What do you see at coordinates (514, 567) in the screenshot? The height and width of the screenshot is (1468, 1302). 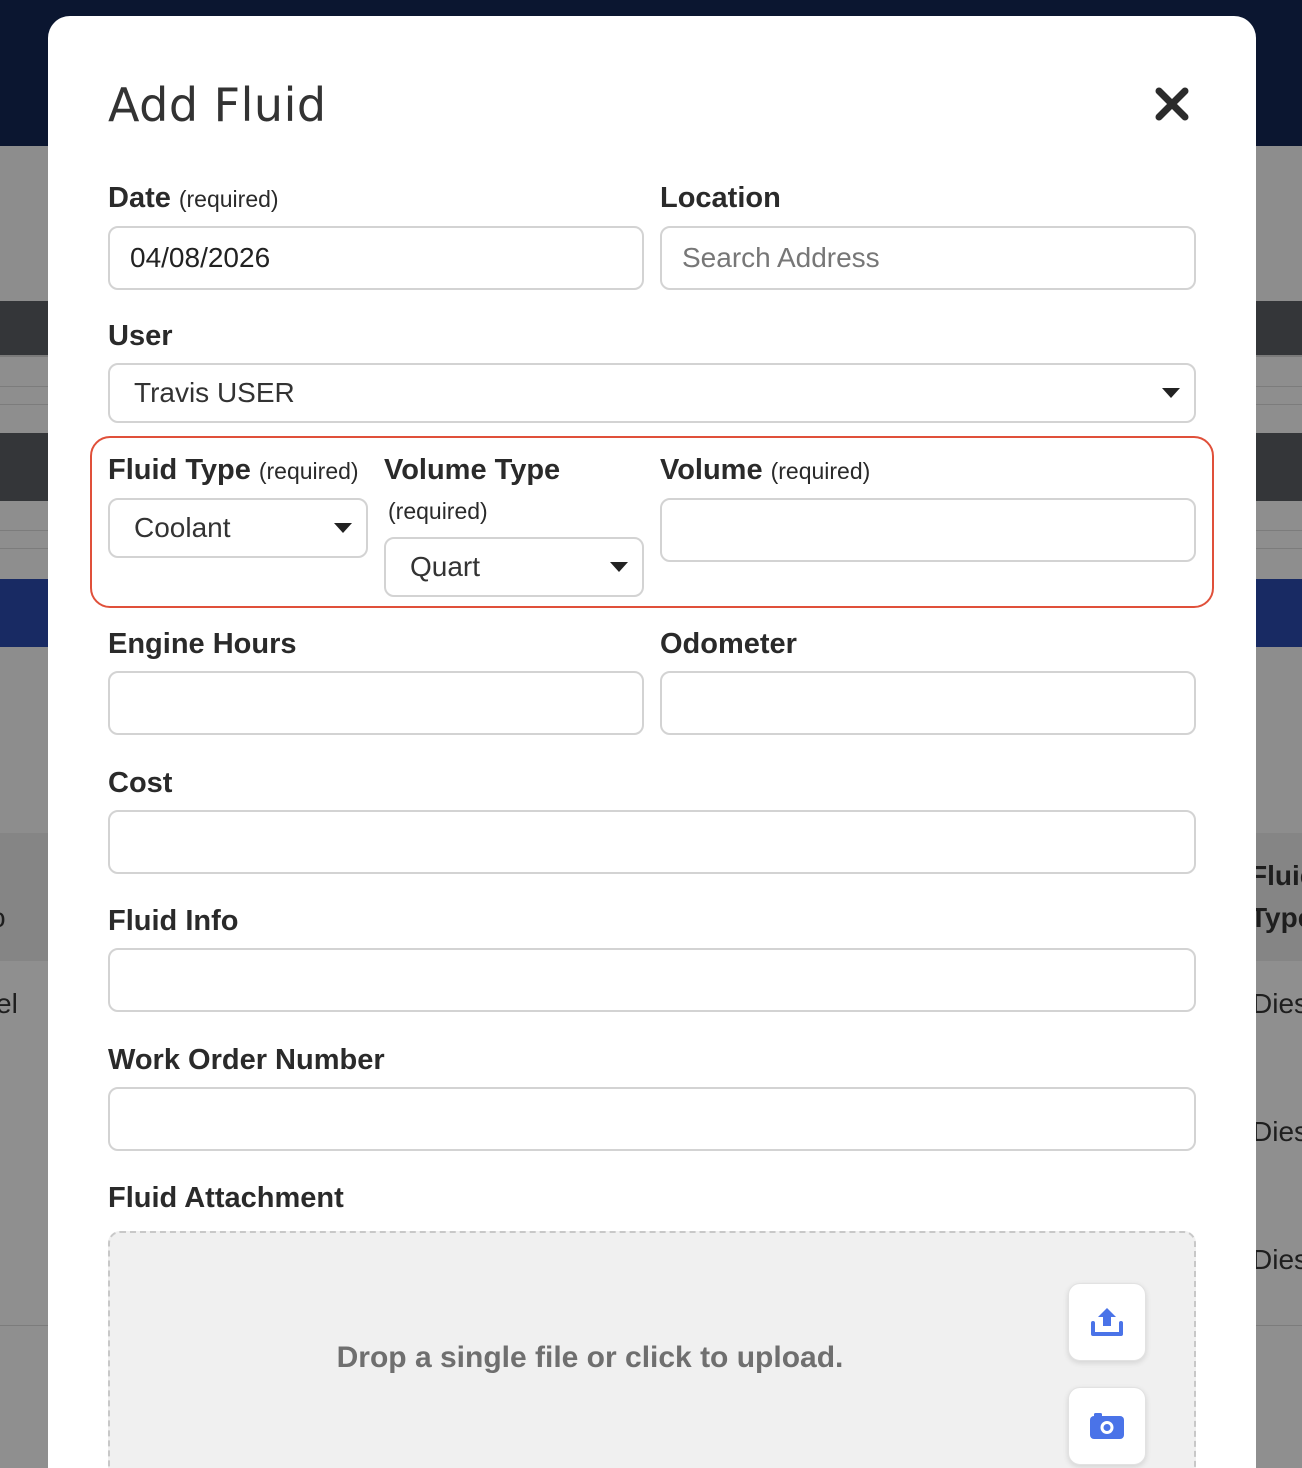 I see `volume-type-select: Quart` at bounding box center [514, 567].